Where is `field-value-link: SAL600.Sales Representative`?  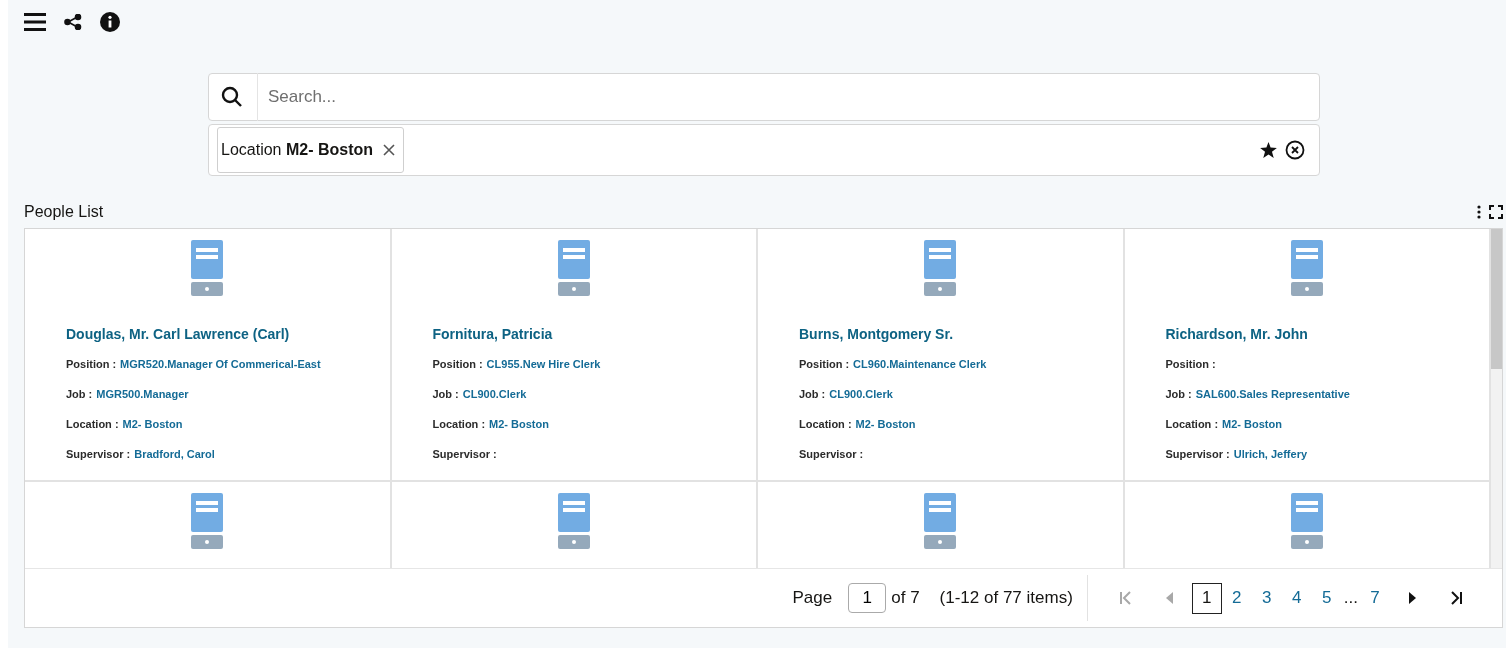 field-value-link: SAL600.Sales Representative is located at coordinates (1272, 394).